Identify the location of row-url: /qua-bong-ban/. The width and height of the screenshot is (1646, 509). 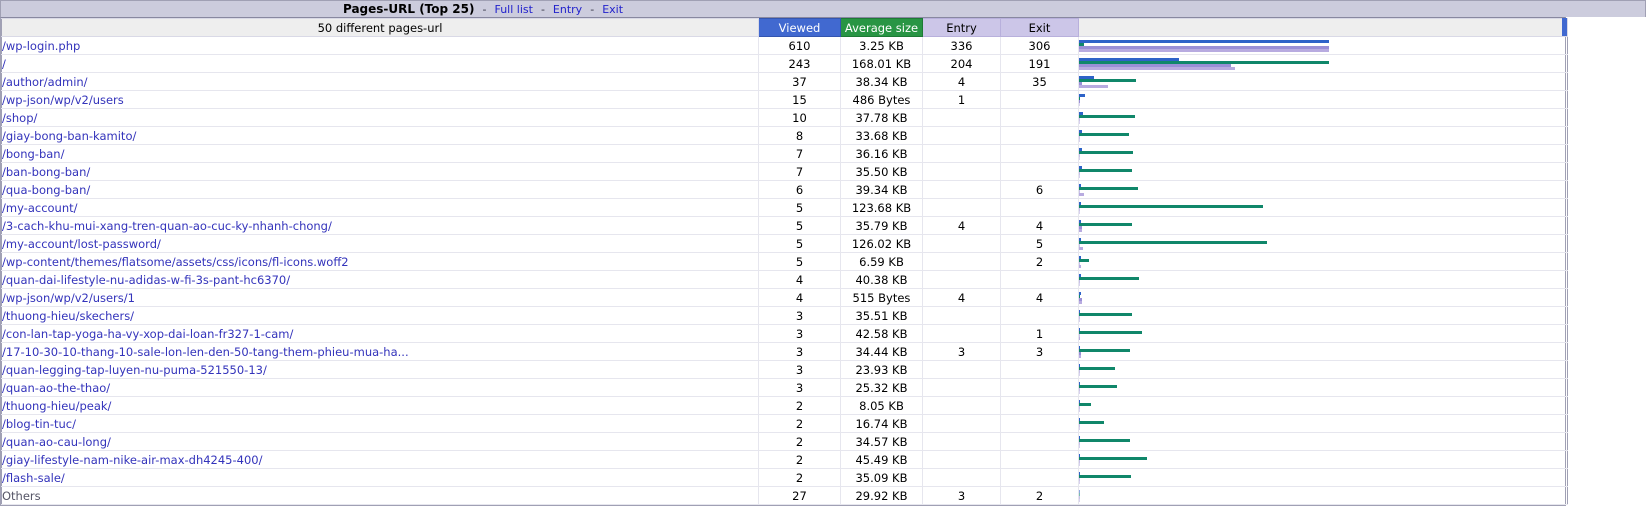
(380, 189).